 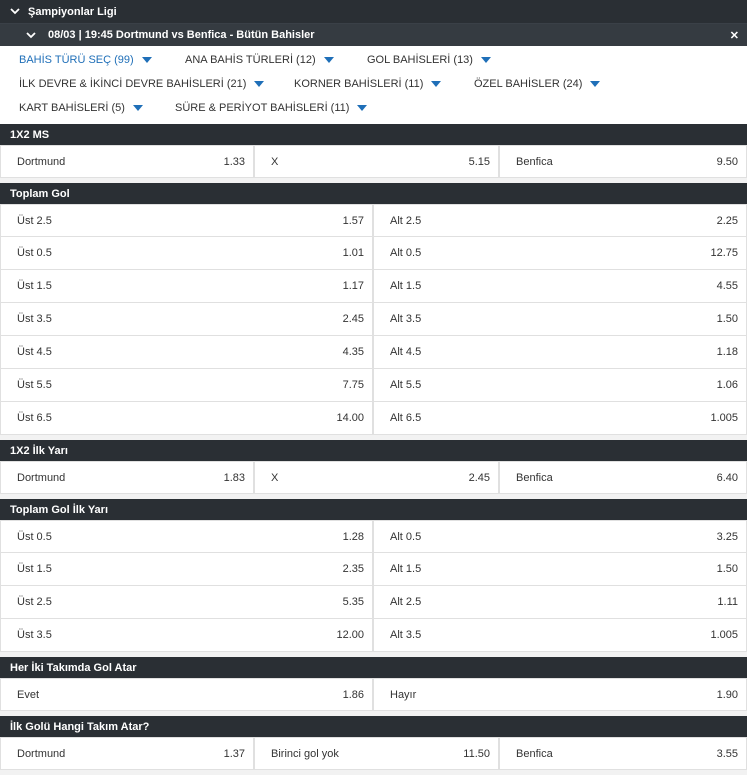 I want to click on market-row: Dortmund 1.33 X 5.15 Benfica 9.50, so click(x=373, y=161).